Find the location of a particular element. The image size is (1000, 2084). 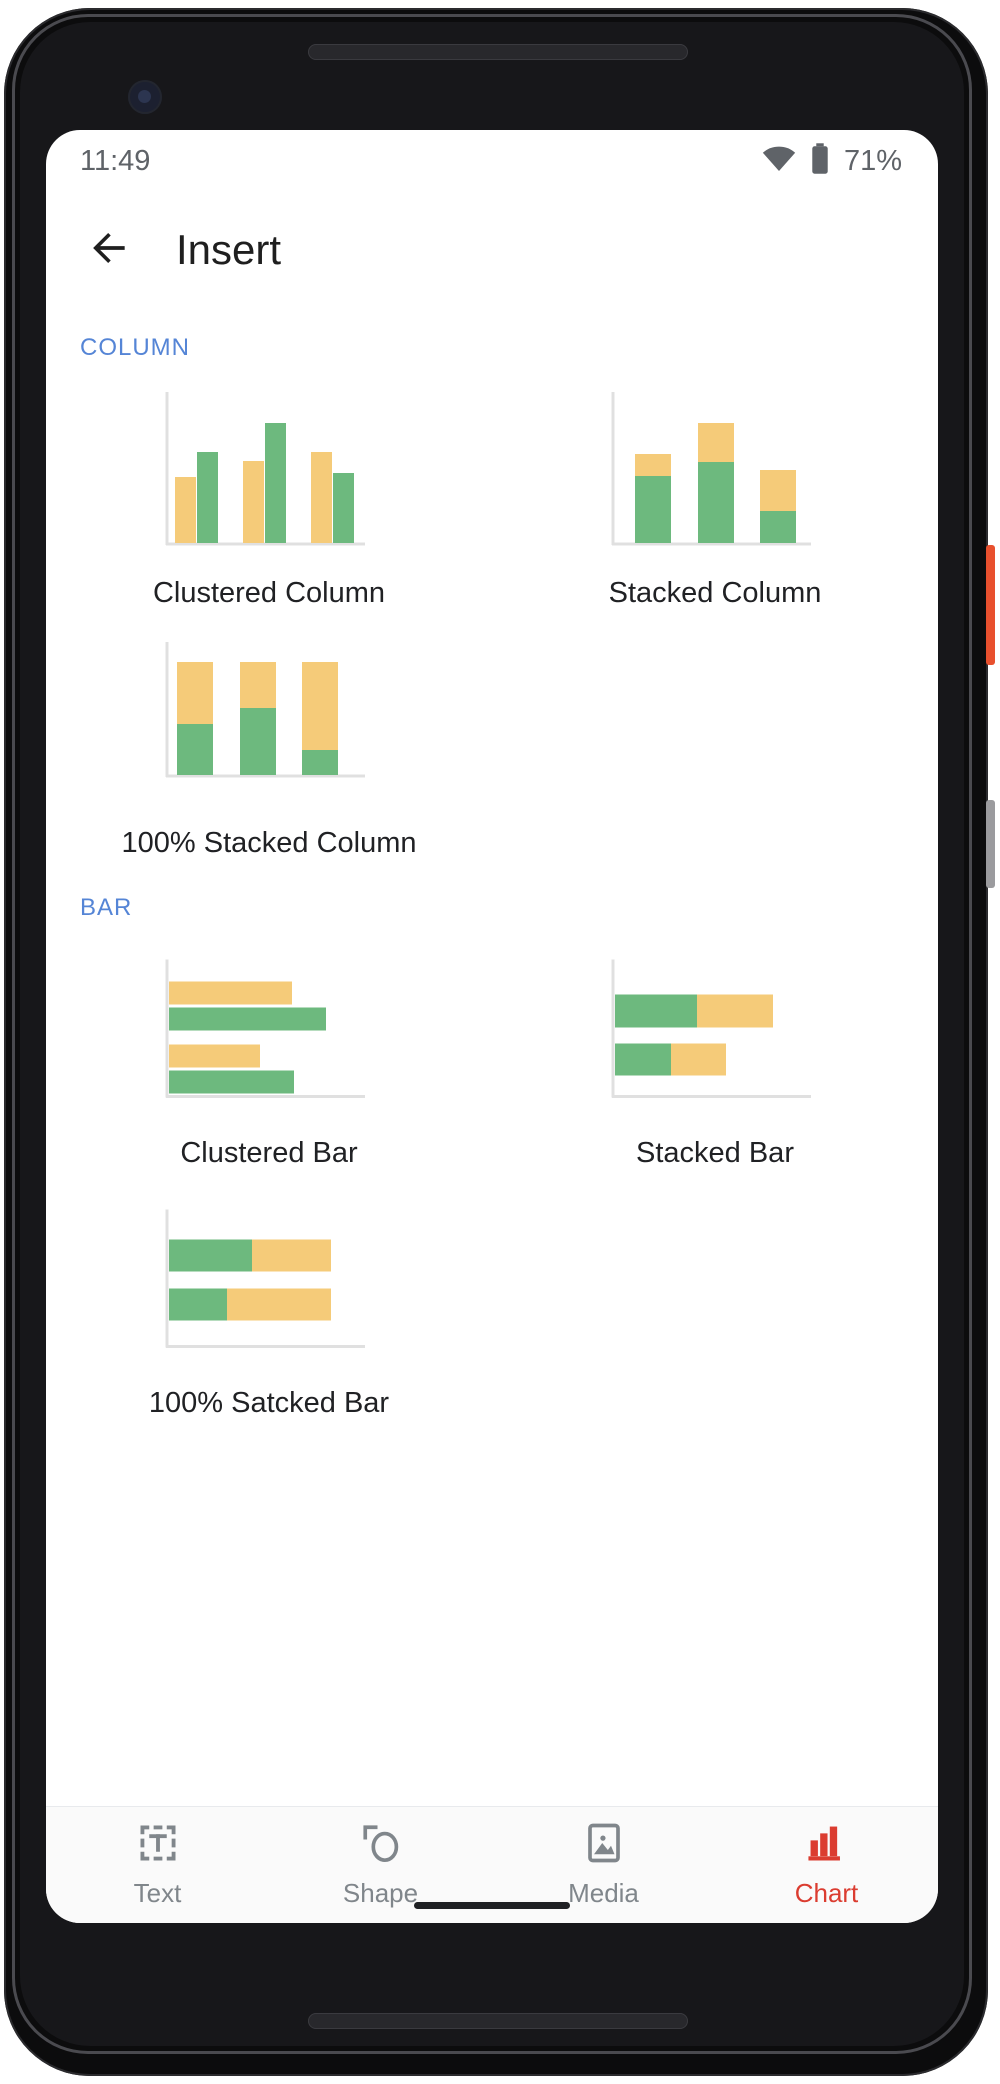

status-time: 11:49 is located at coordinates (115, 160).